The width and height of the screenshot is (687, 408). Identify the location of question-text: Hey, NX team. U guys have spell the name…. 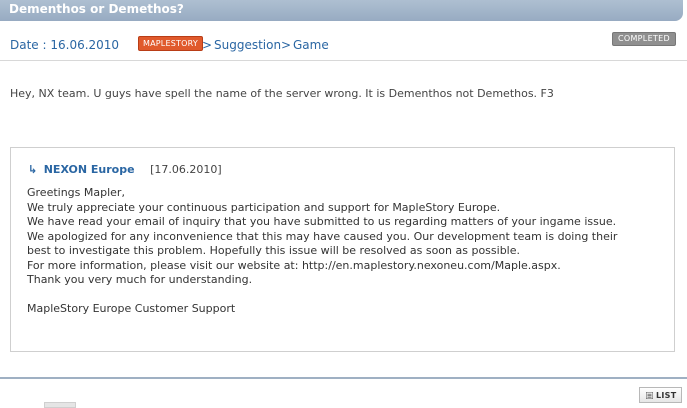
(282, 93).